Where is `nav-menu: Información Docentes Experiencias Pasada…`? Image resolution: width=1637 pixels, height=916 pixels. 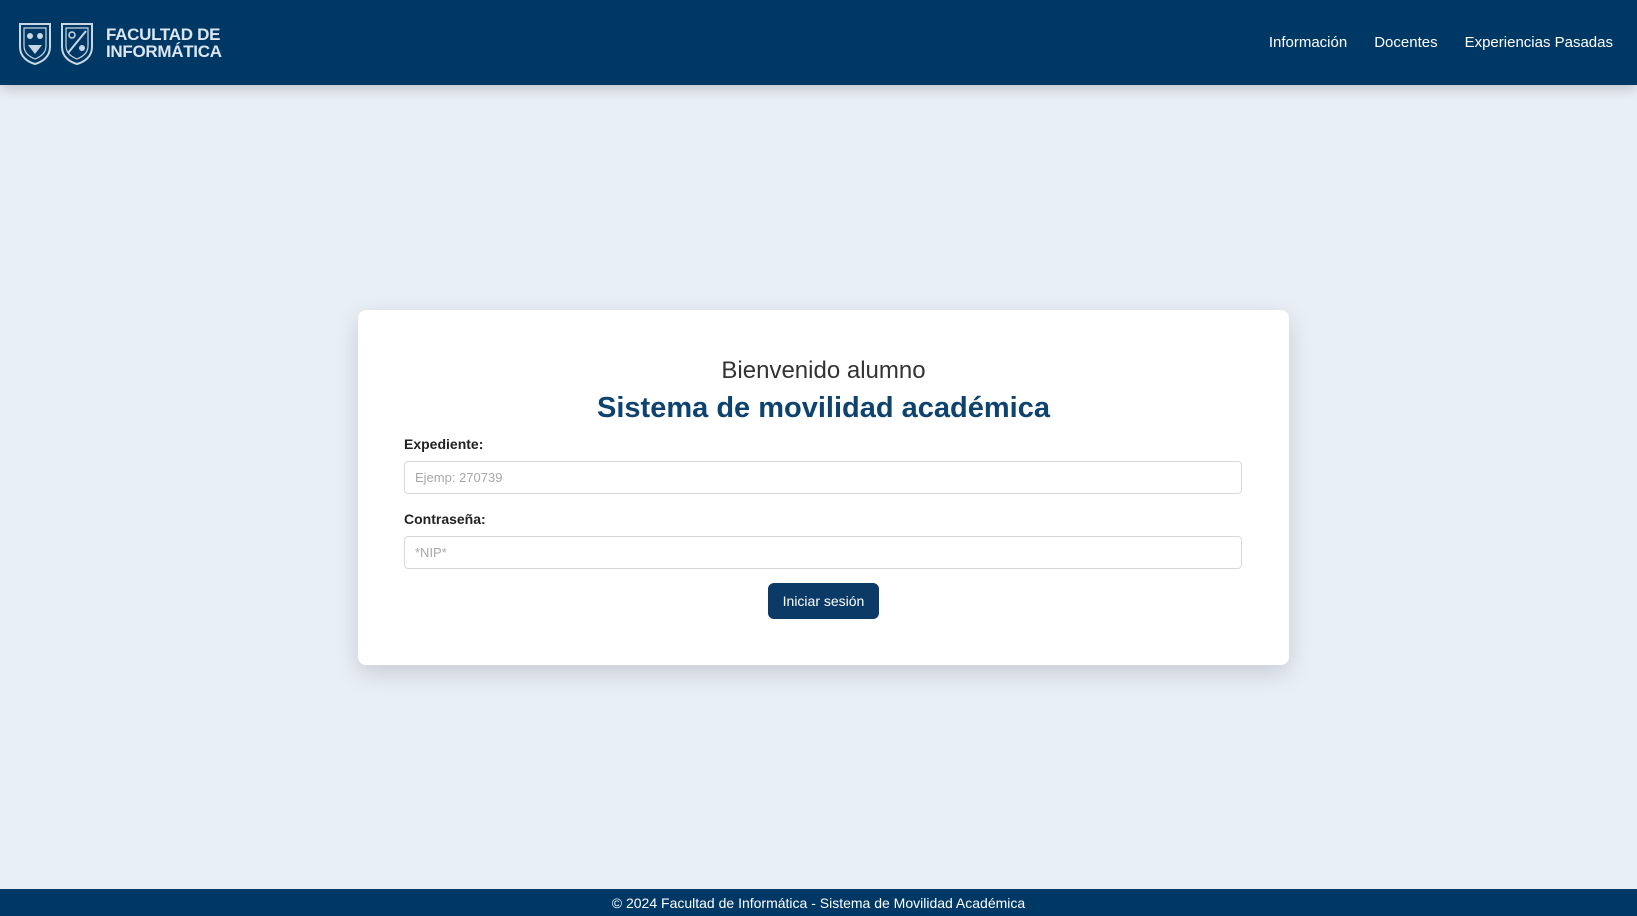
nav-menu: Información Docentes Experiencias Pasada… is located at coordinates (1441, 42).